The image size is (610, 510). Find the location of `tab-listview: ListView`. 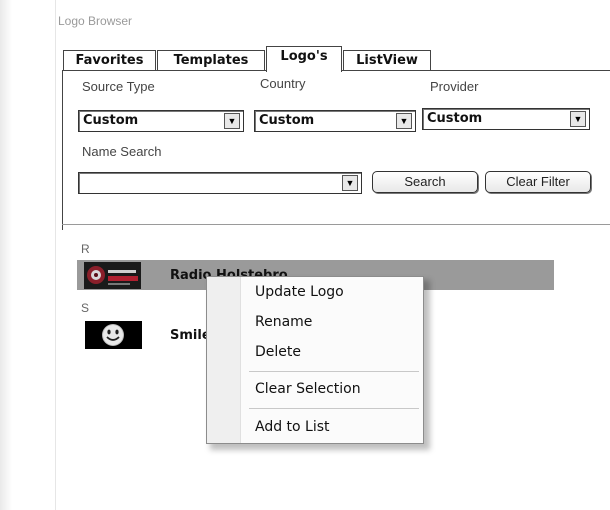

tab-listview: ListView is located at coordinates (387, 60).